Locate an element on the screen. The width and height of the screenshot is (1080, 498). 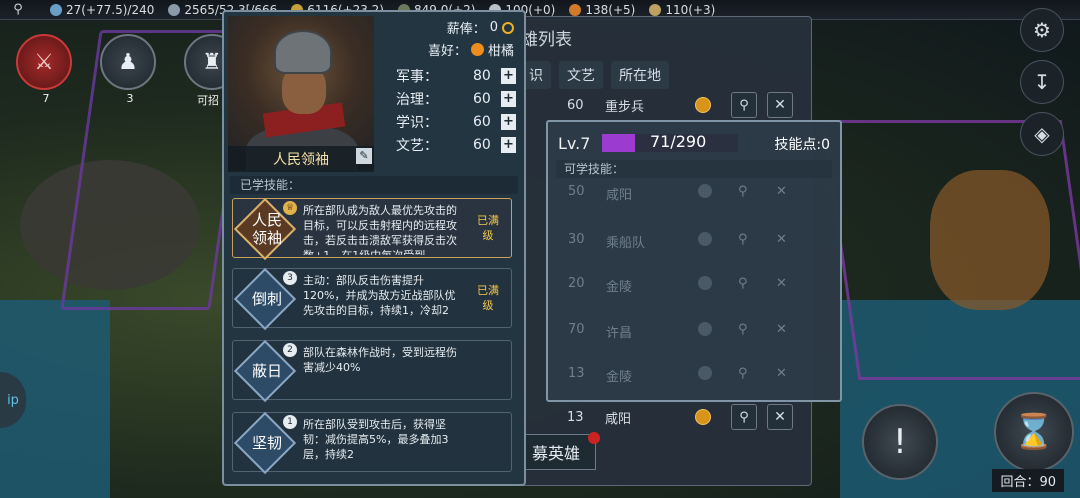
skill-card: 坚韧 1 所在部队受到攻击后，获得坚韧：减伤提高5%，最多叠加3层，持续2 is located at coordinates (372, 443).